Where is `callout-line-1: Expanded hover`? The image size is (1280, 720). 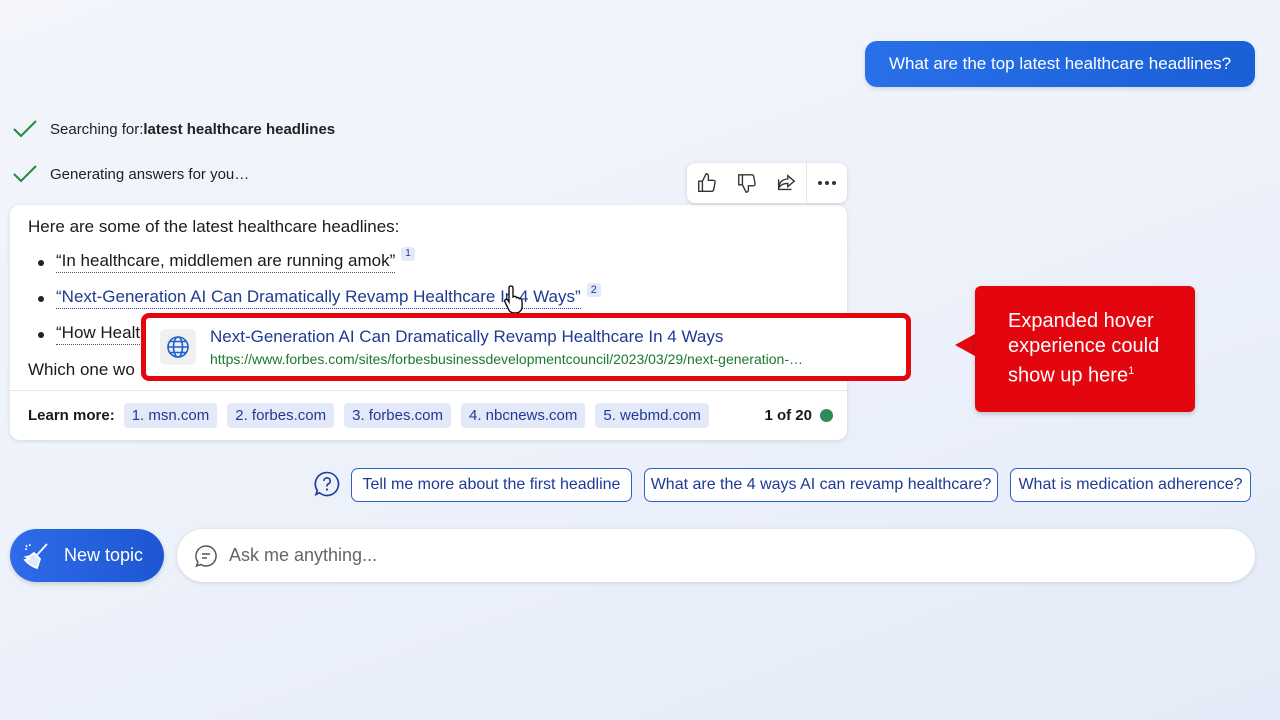
callout-line-1: Expanded hover is located at coordinates (1081, 321).